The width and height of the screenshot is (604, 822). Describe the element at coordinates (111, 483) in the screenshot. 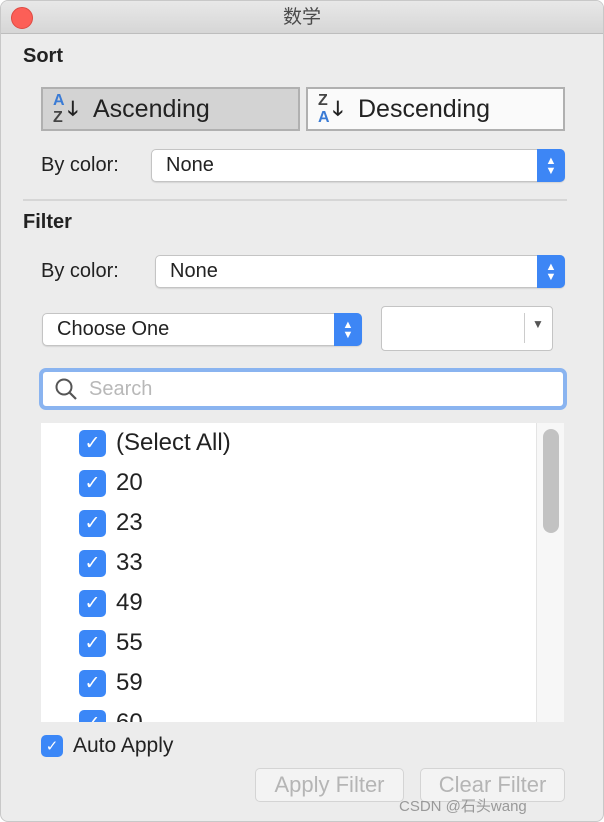

I see `list-item: ✓ 20` at that location.